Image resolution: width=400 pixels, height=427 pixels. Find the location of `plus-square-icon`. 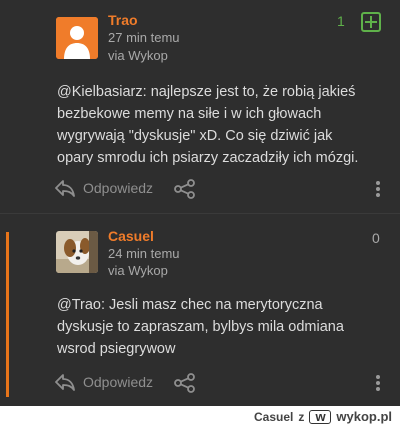

plus-square-icon is located at coordinates (371, 22).